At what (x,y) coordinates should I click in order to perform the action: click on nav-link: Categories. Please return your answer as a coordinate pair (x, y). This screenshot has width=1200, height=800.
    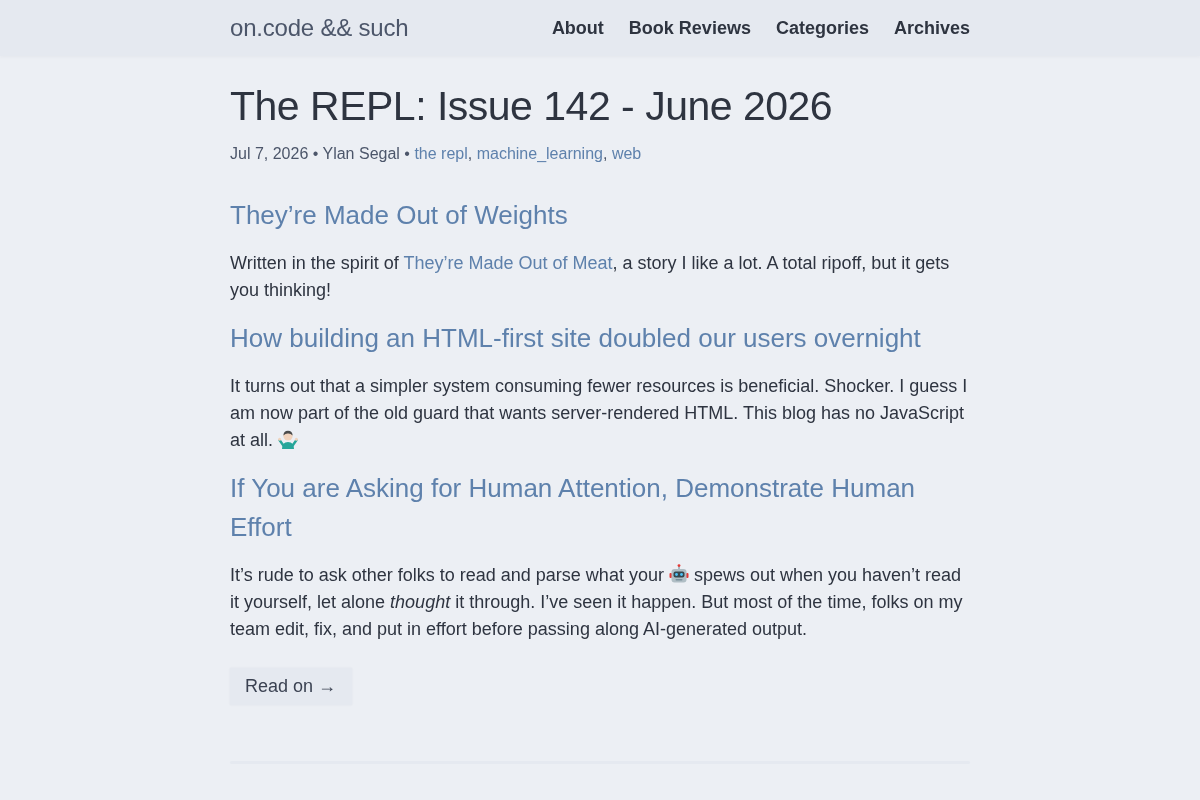
    Looking at the image, I should click on (822, 28).